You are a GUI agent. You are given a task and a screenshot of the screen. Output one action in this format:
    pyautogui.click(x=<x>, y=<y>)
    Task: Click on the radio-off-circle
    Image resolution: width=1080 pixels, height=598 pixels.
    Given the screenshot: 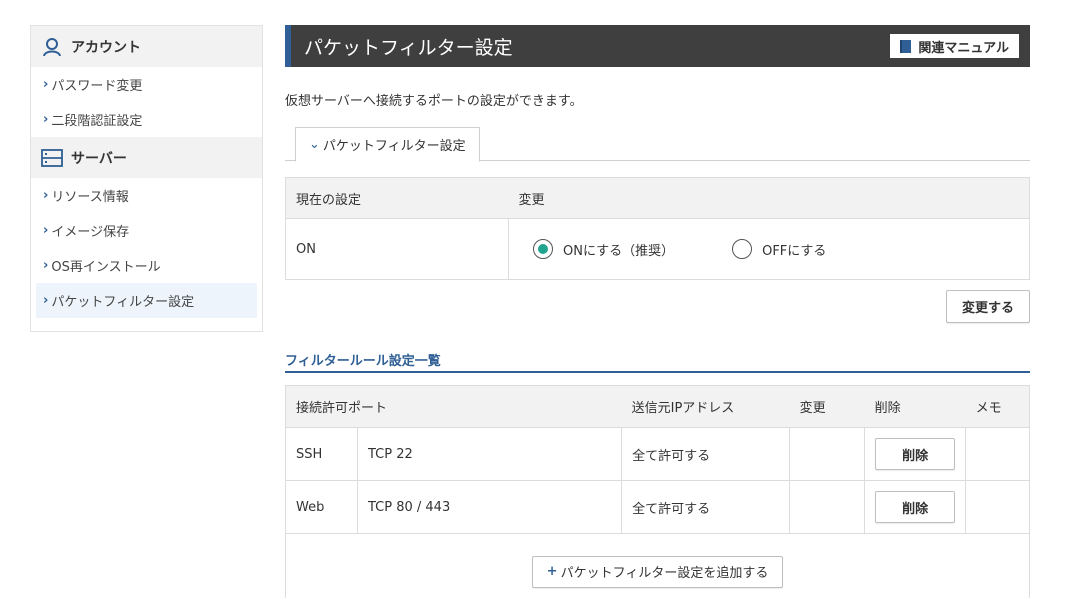 What is the action you would take?
    pyautogui.click(x=742, y=249)
    